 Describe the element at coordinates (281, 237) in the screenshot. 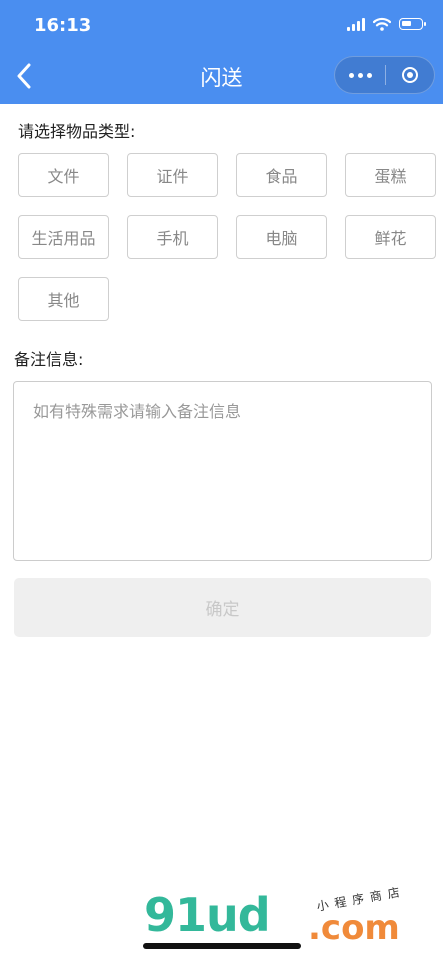

I see `chip-computer: 电脑` at that location.